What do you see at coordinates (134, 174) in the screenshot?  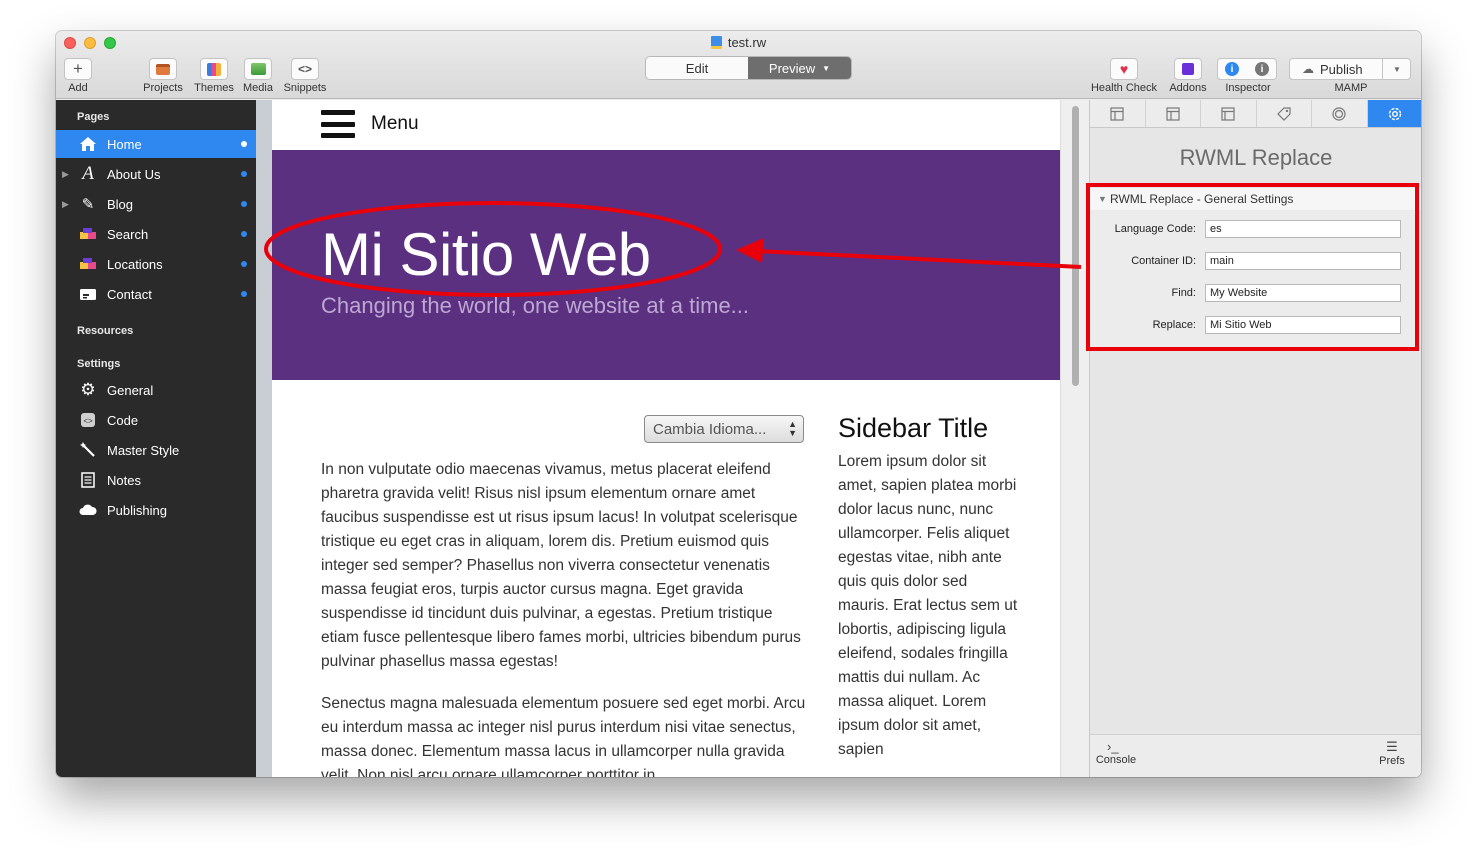 I see `sidebar-item-label: About Us` at bounding box center [134, 174].